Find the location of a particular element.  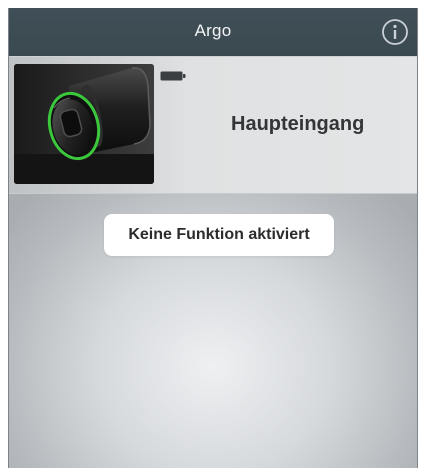

info-icon is located at coordinates (395, 32).